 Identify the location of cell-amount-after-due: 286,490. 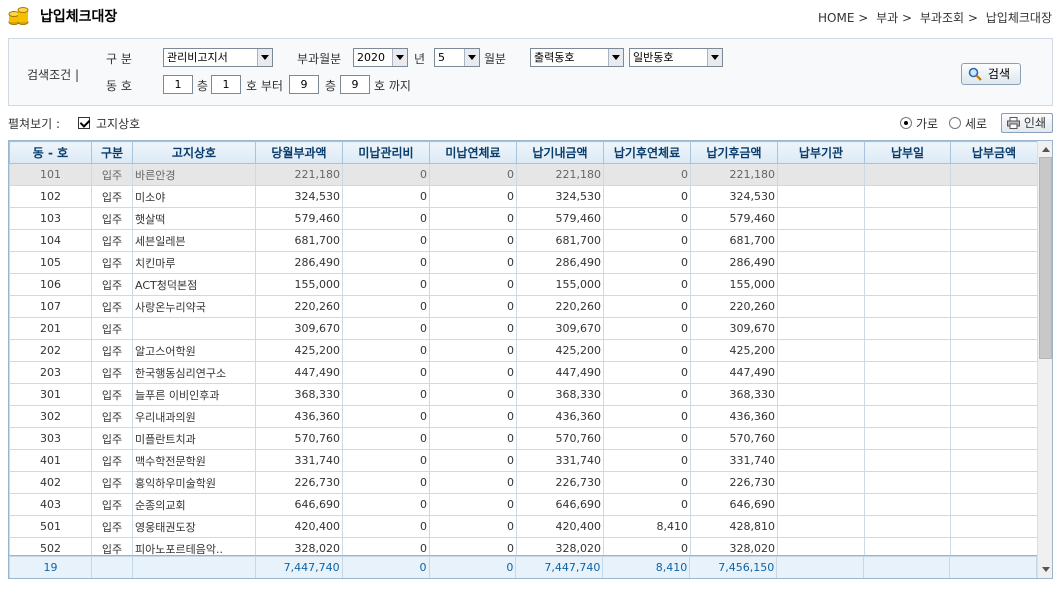
(734, 262).